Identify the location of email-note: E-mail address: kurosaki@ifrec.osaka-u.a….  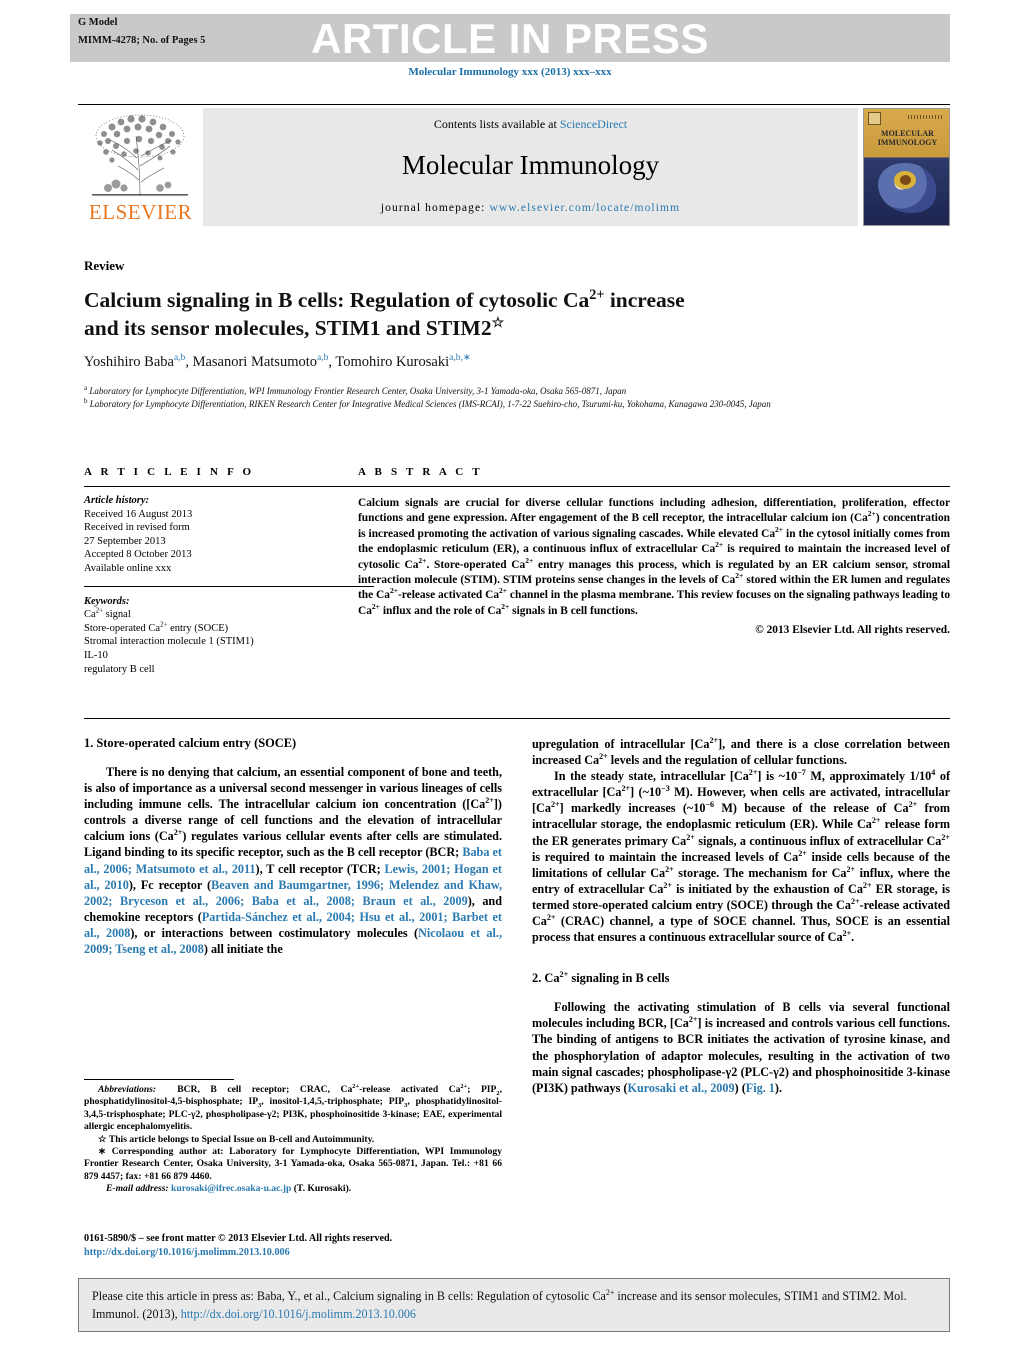
(293, 1189).